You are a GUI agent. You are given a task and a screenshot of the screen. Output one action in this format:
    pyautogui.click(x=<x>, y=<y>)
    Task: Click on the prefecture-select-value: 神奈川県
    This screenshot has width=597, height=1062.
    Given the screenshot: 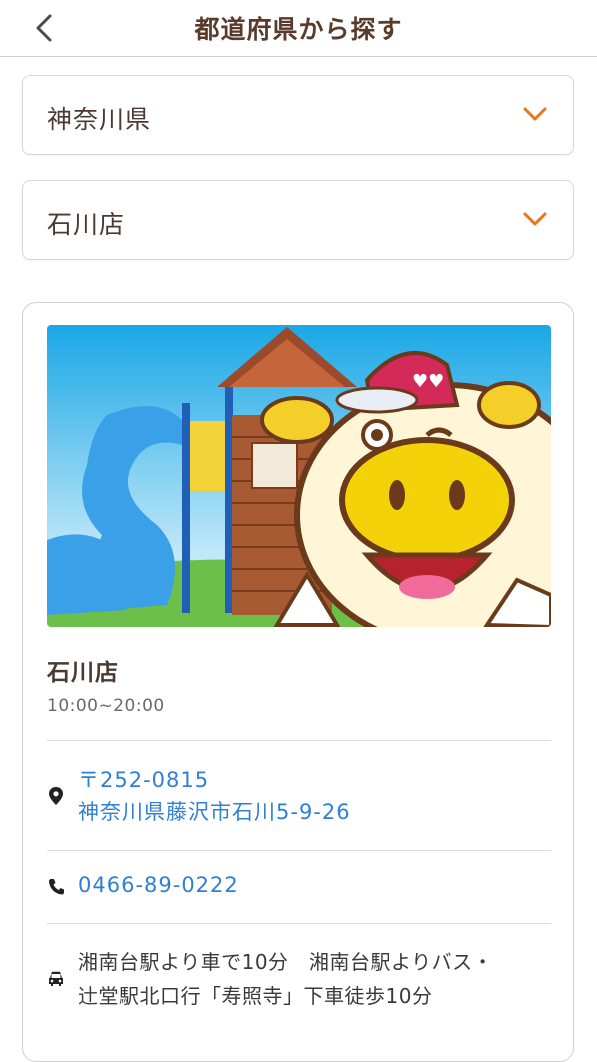 What is the action you would take?
    pyautogui.click(x=99, y=119)
    